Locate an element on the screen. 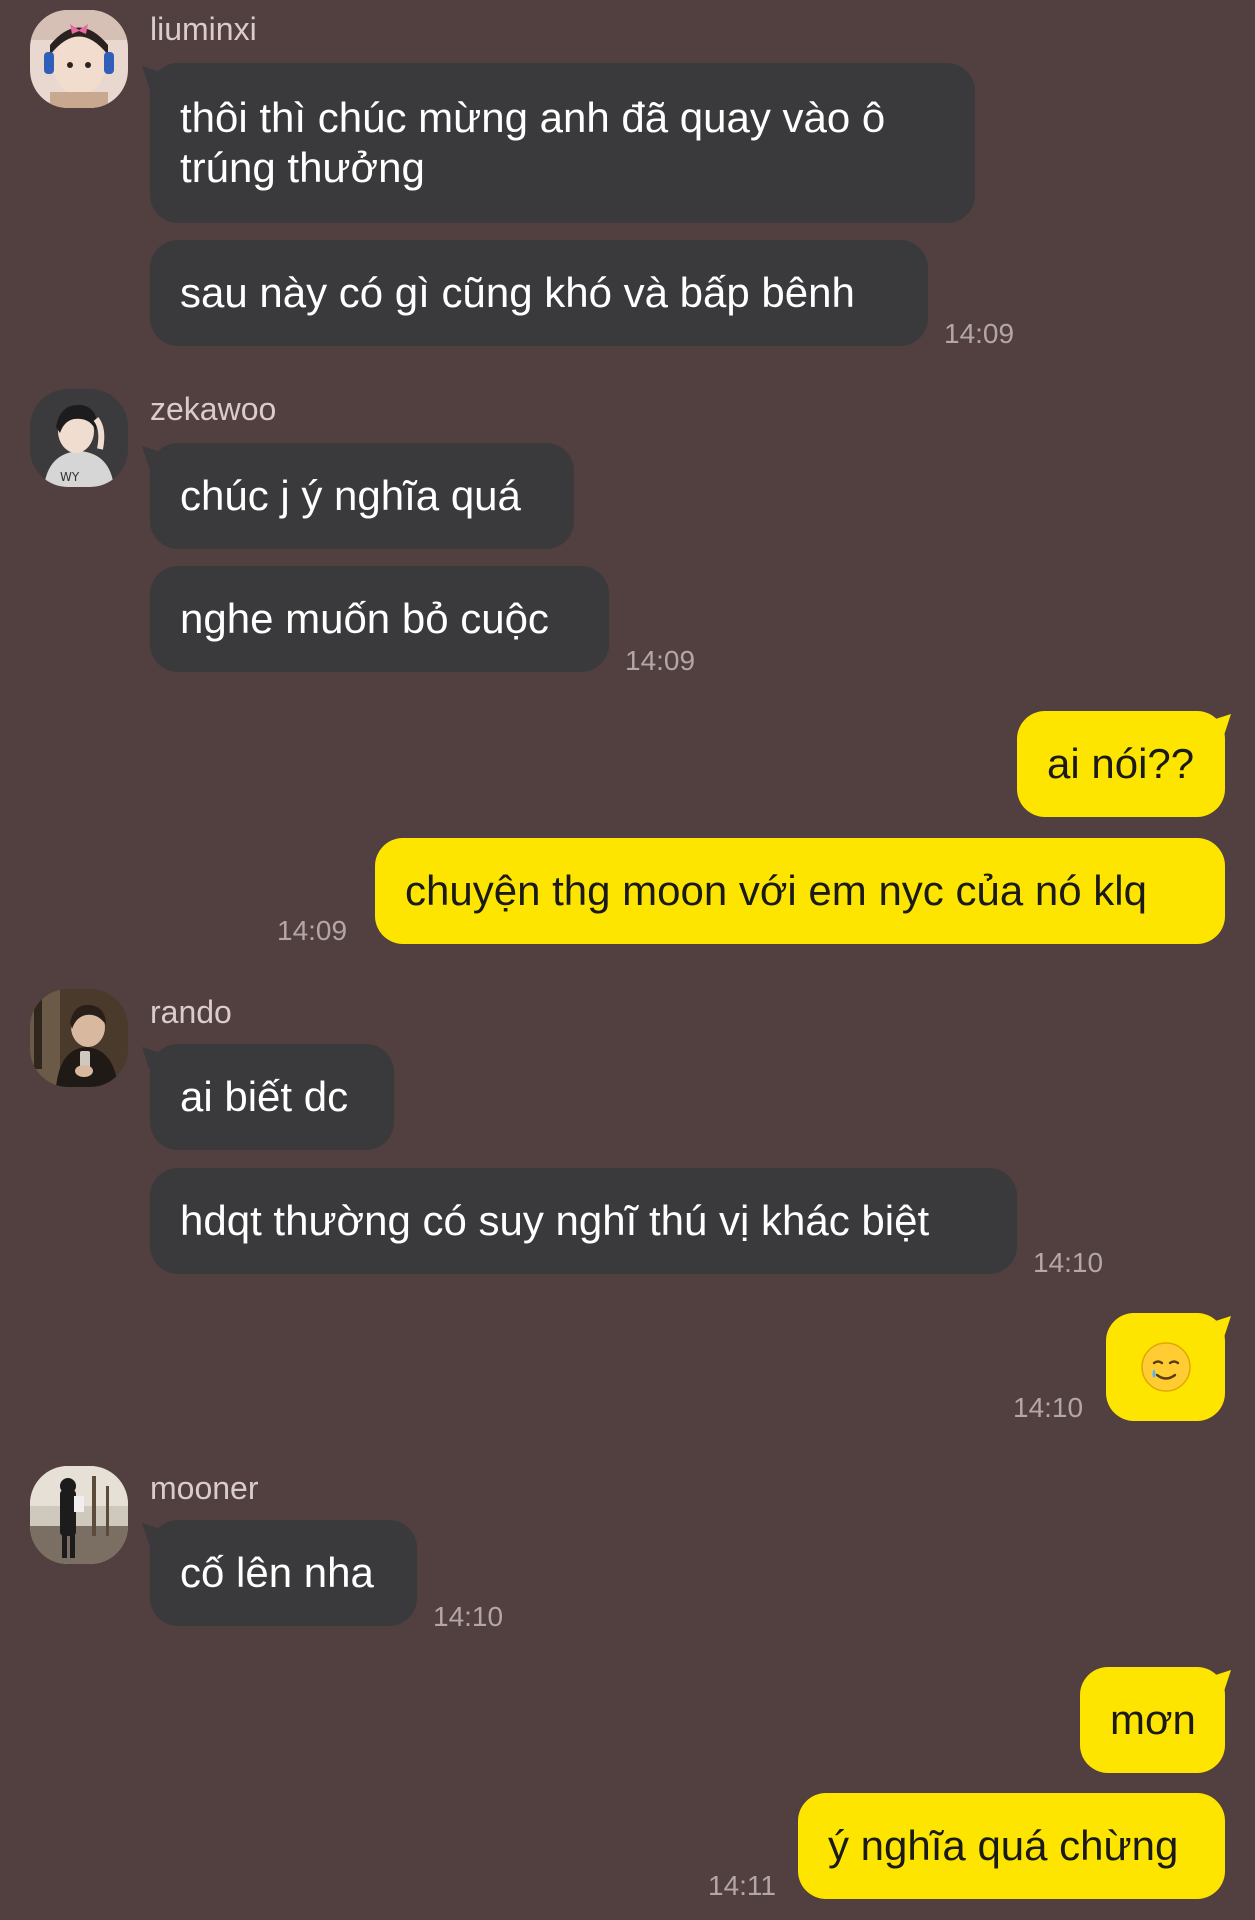  message-bubble-outgoing: ai nói?? is located at coordinates (1121, 764).